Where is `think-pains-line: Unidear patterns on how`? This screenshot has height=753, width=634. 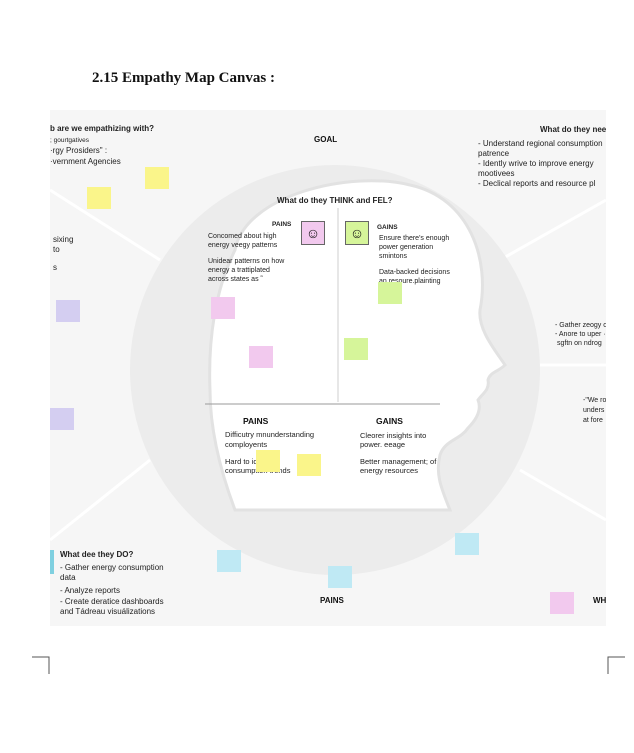
think-pains-line: Unidear patterns on how is located at coordinates (246, 261).